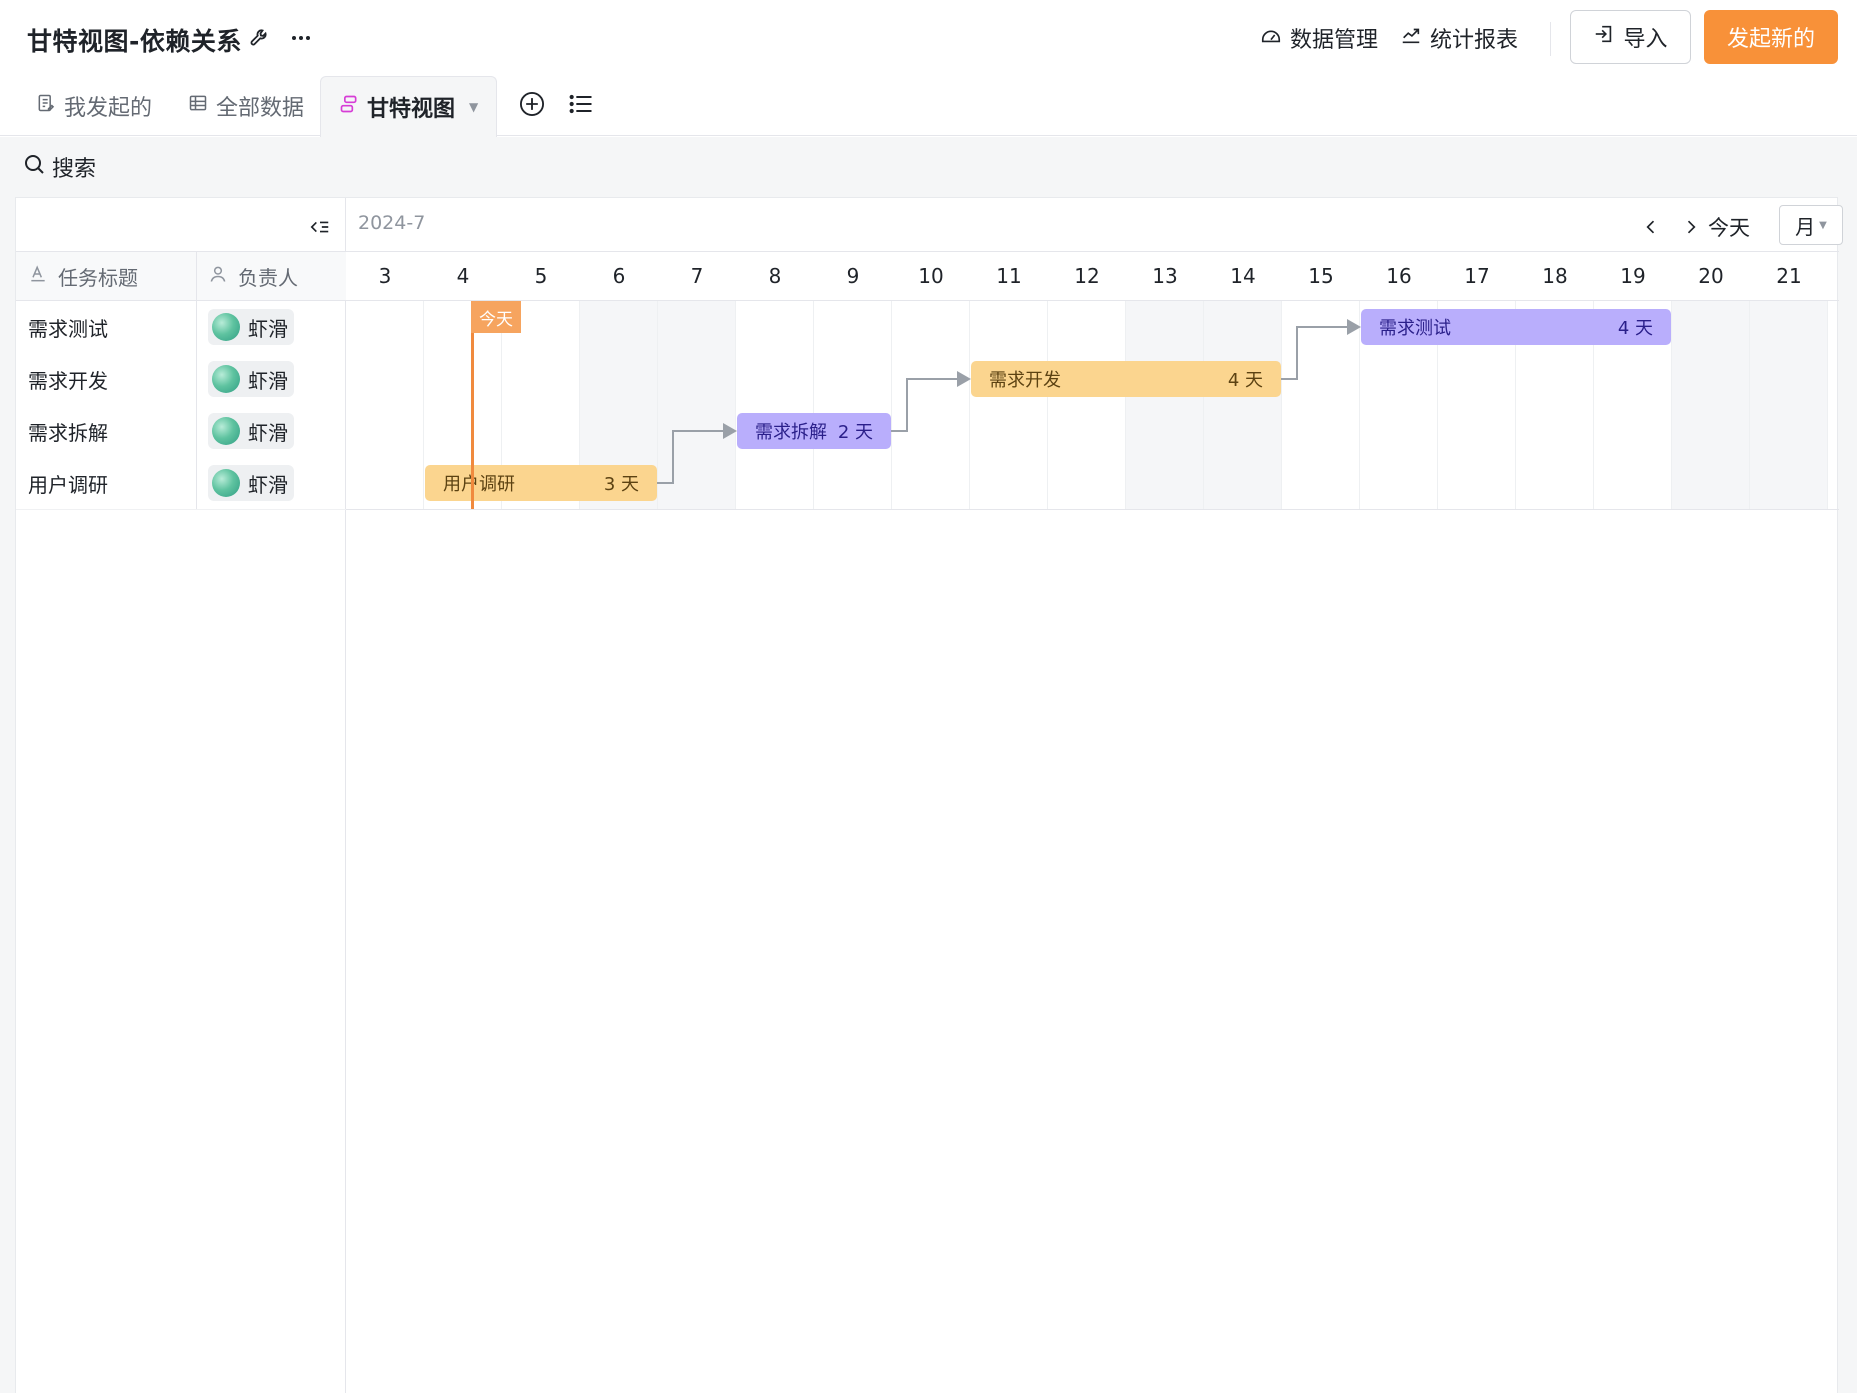 This screenshot has height=1393, width=1857. Describe the element at coordinates (775, 276) in the screenshot. I see `day-label: 8` at that location.